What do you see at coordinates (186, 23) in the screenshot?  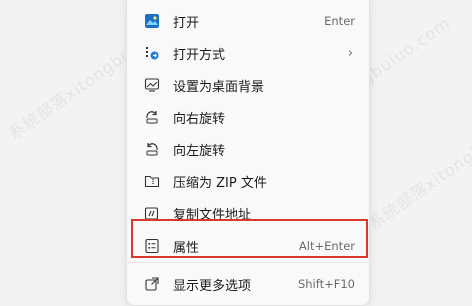 I see `menu-item-label: 打开` at bounding box center [186, 23].